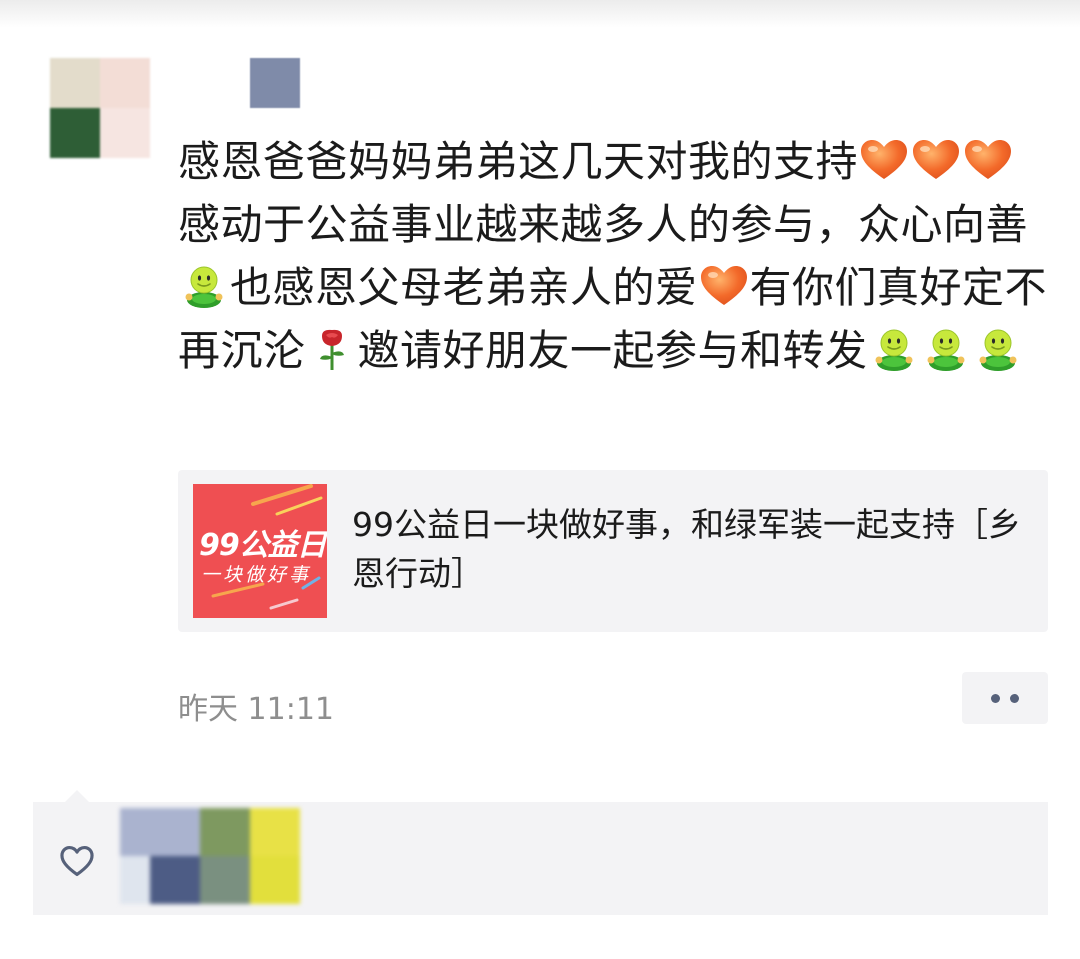 This screenshot has height=959, width=1080. Describe the element at coordinates (256, 709) in the screenshot. I see `post-timestamp: 昨天 11:11` at that location.